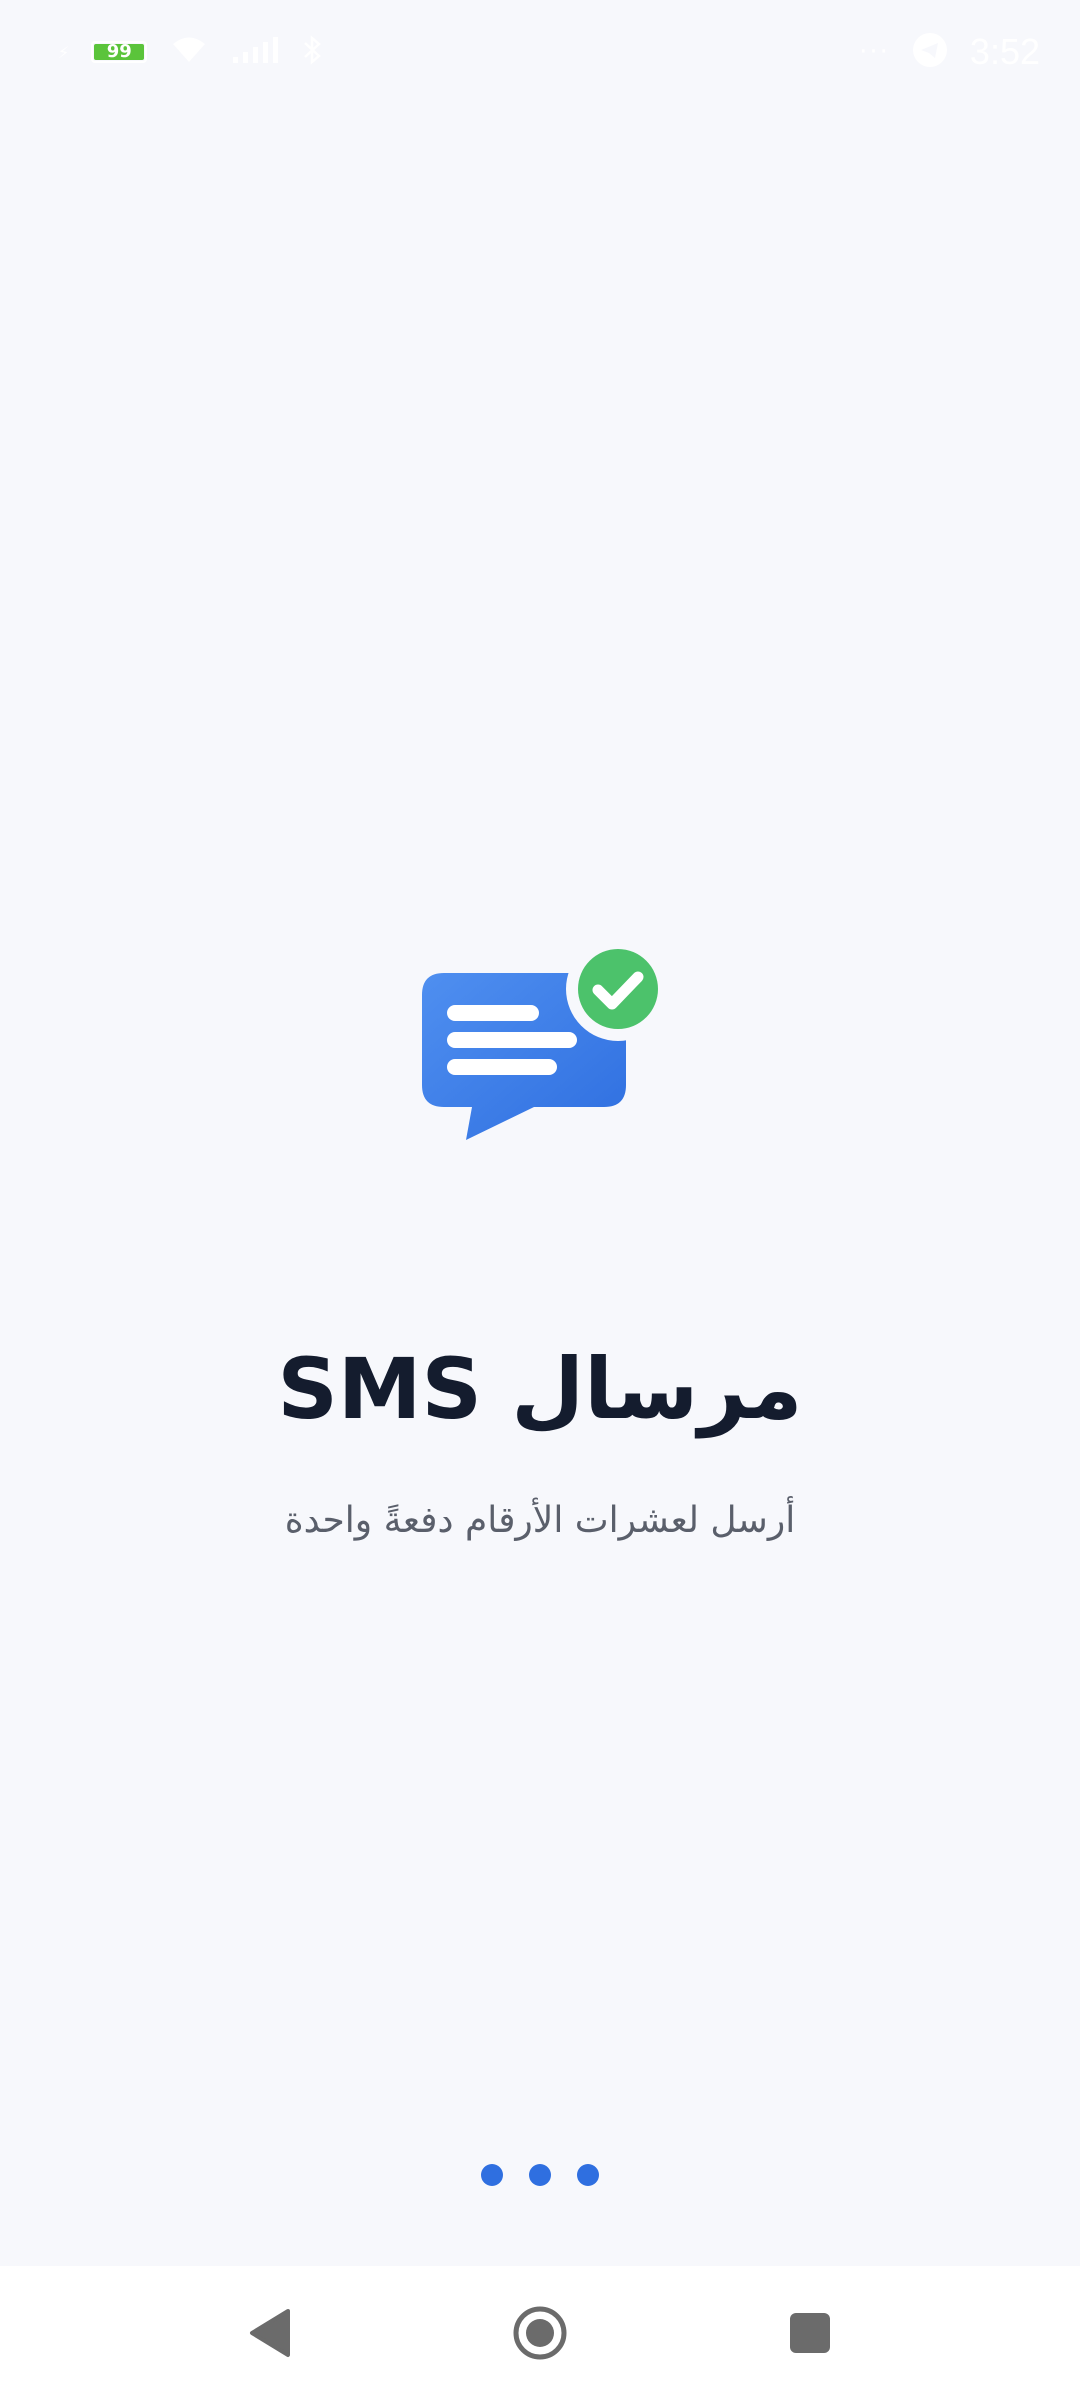  I want to click on app-subtitle: أرسل لعشرات الأرقام دفعةً واحدة, so click(540, 1520).